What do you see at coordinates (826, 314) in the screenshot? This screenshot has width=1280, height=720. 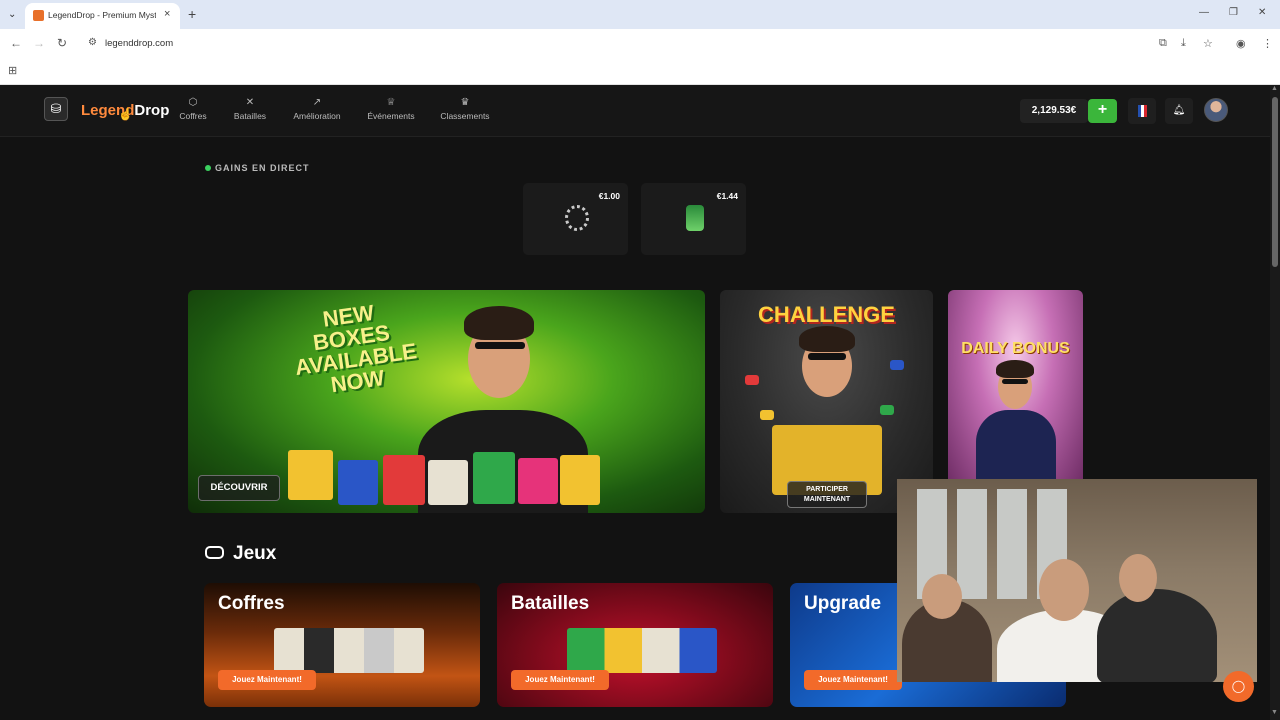 I see `banner-headline: CHALLENGE` at bounding box center [826, 314].